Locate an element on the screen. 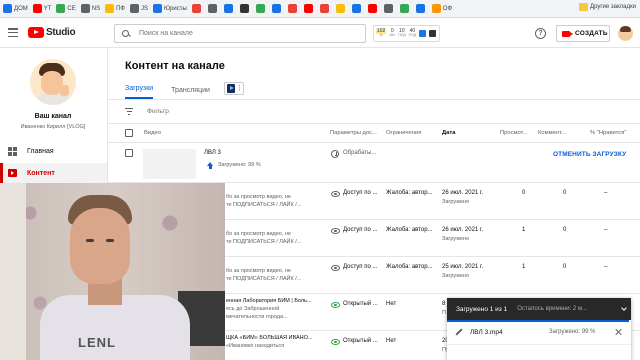  bookmark-item: CE is located at coordinates (66, 9).